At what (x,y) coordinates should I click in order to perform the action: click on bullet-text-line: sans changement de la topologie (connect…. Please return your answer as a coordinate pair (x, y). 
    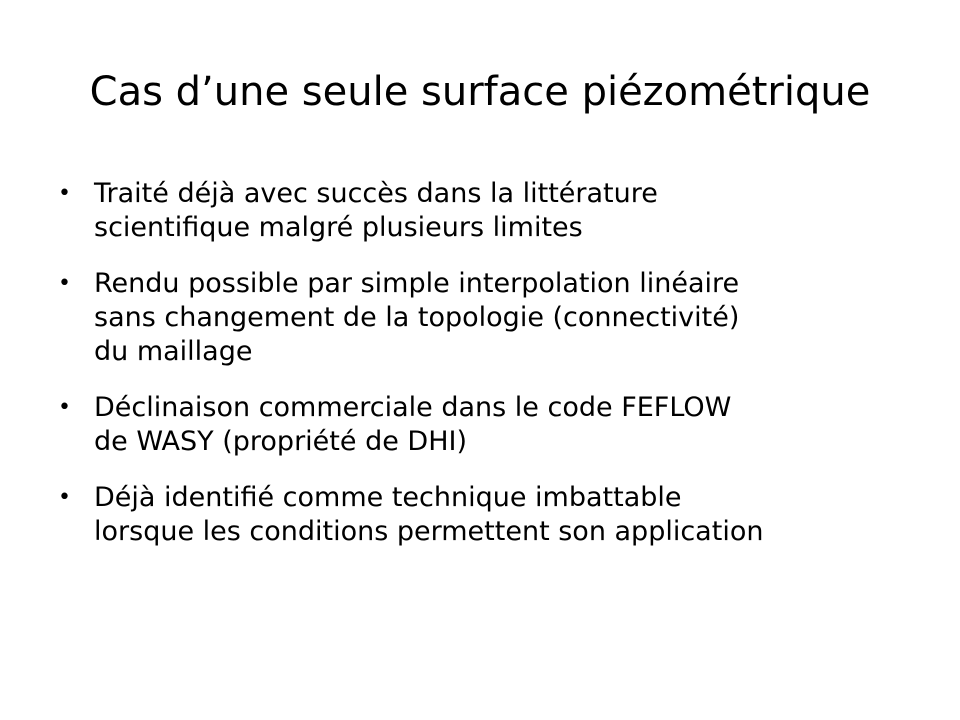
    Looking at the image, I should click on (417, 317).